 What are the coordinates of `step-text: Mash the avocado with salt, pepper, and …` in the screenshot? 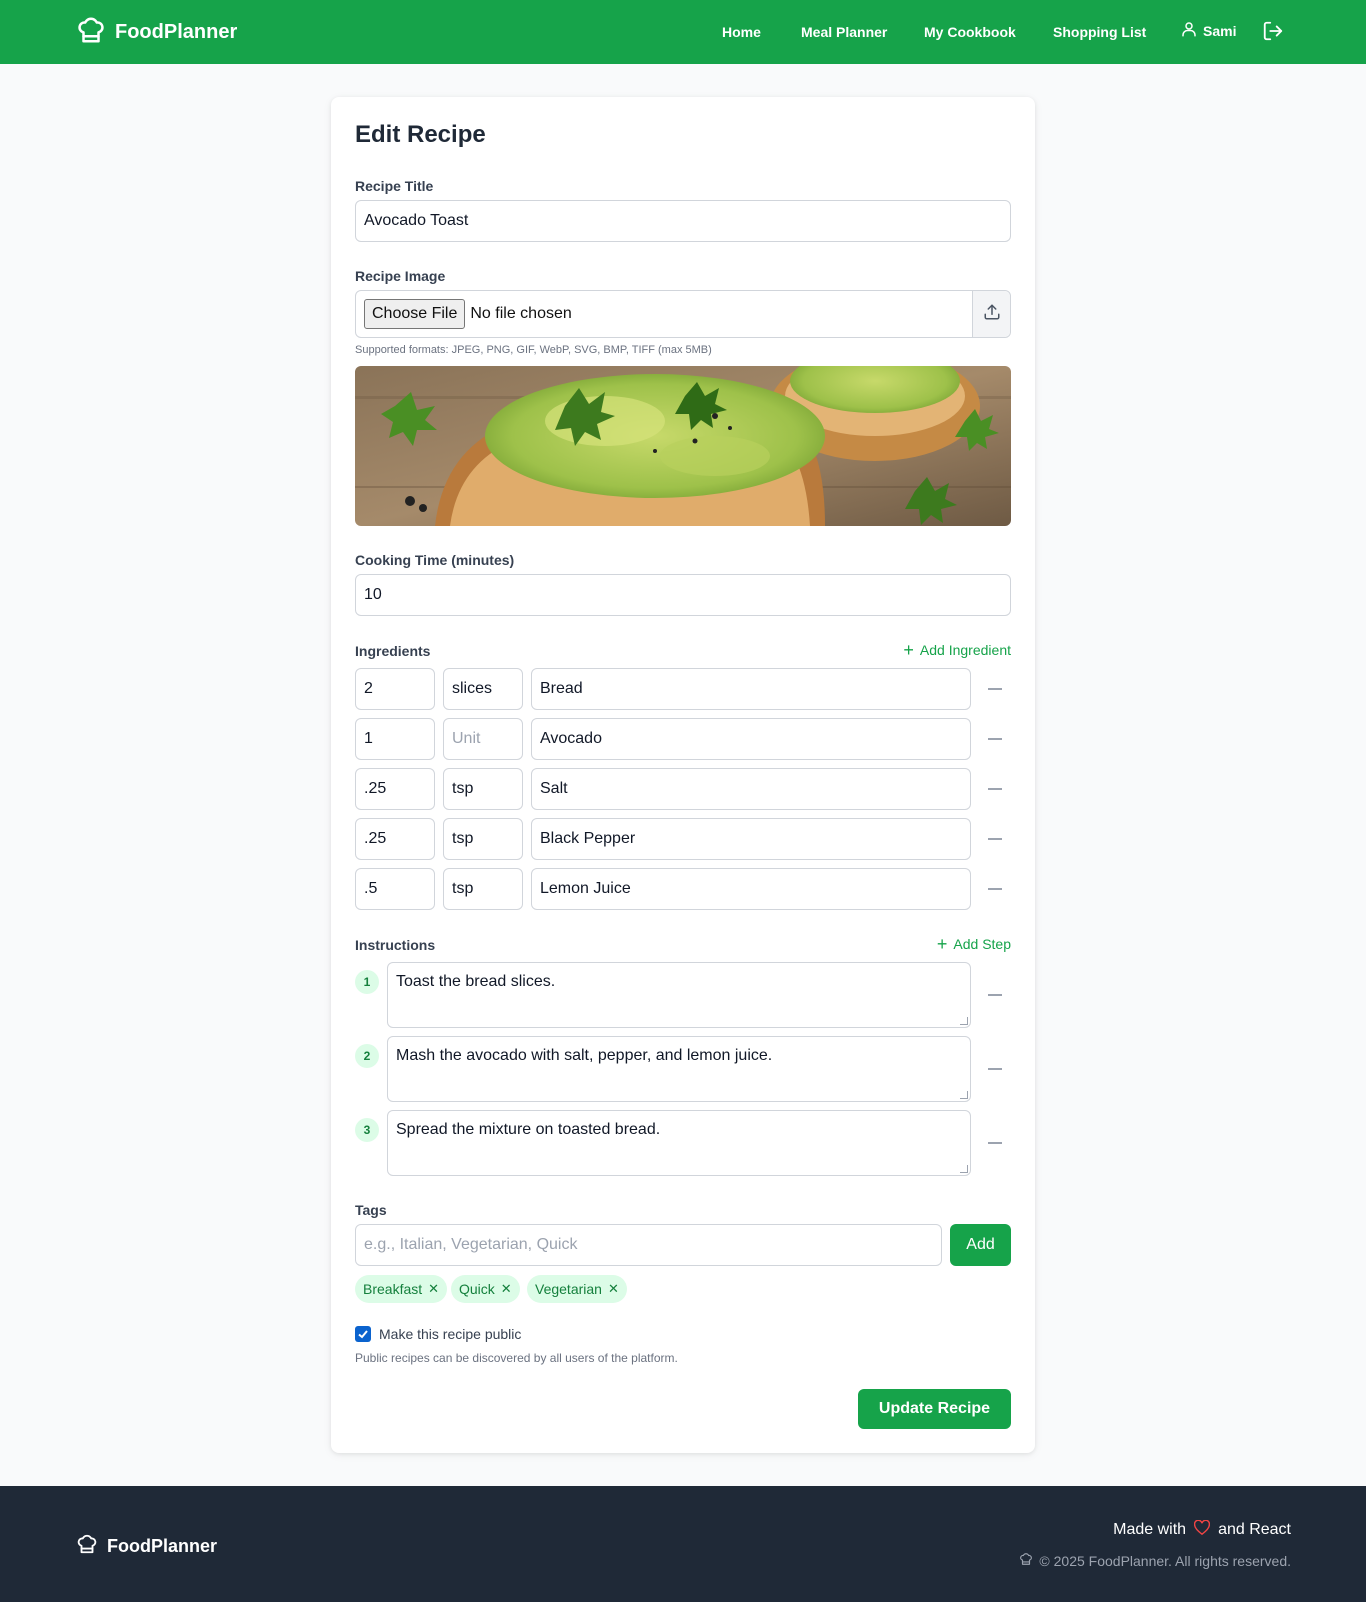 It's located at (584, 1055).